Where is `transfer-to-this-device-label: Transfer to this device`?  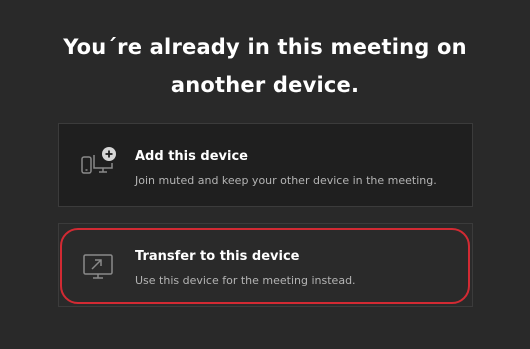 transfer-to-this-device-label: Transfer to this device is located at coordinates (217, 256).